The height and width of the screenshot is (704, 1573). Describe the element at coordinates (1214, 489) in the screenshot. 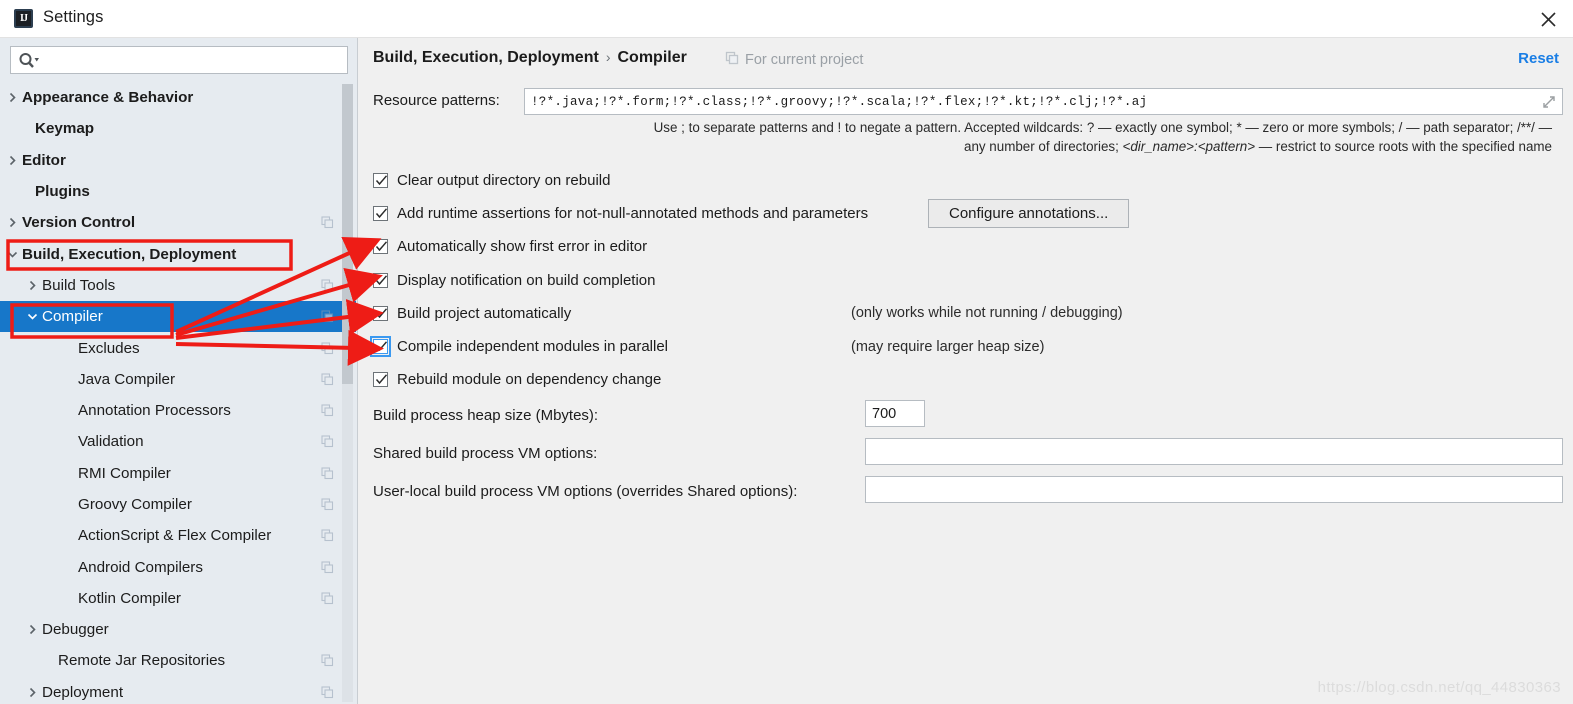

I see `field-input-user-local-build-process-vm-options-overrides-shared-options` at that location.